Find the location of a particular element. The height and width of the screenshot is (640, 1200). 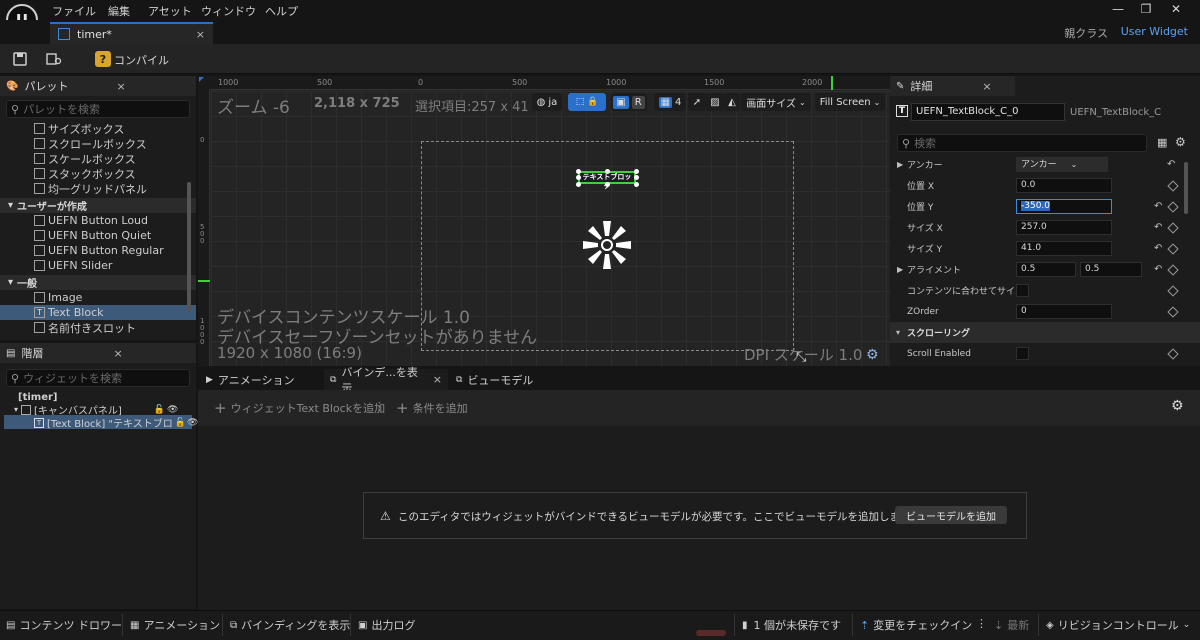

screen-size-dropdown: 画面サイズ ⌄ is located at coordinates (776, 102).